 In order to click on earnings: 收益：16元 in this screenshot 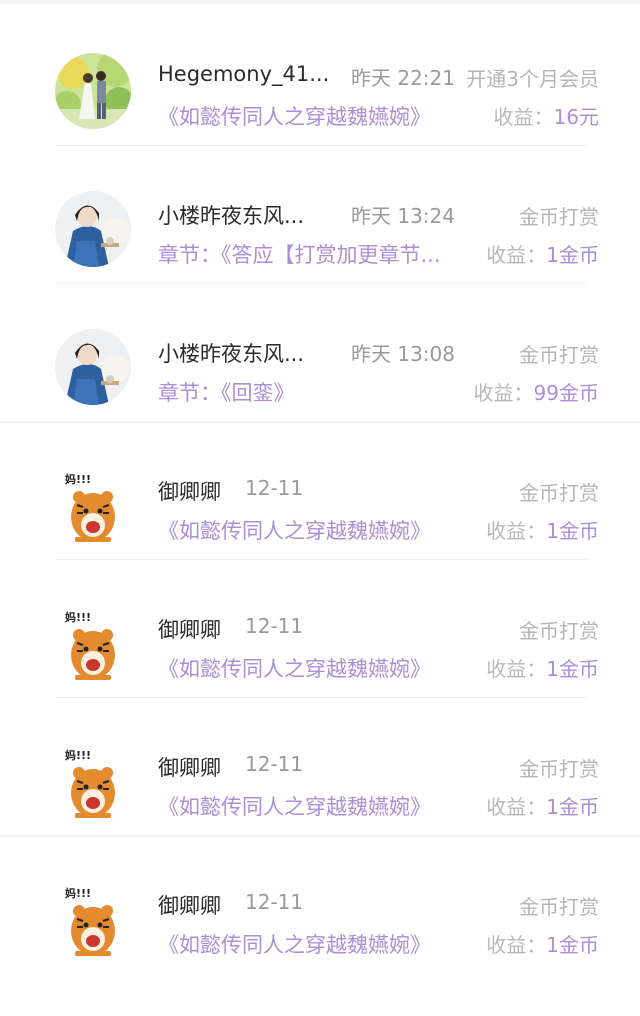, I will do `click(546, 115)`.